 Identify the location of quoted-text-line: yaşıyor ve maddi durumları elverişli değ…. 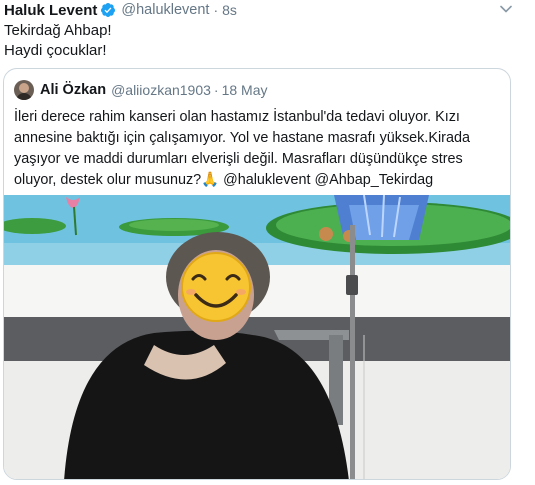
(238, 159).